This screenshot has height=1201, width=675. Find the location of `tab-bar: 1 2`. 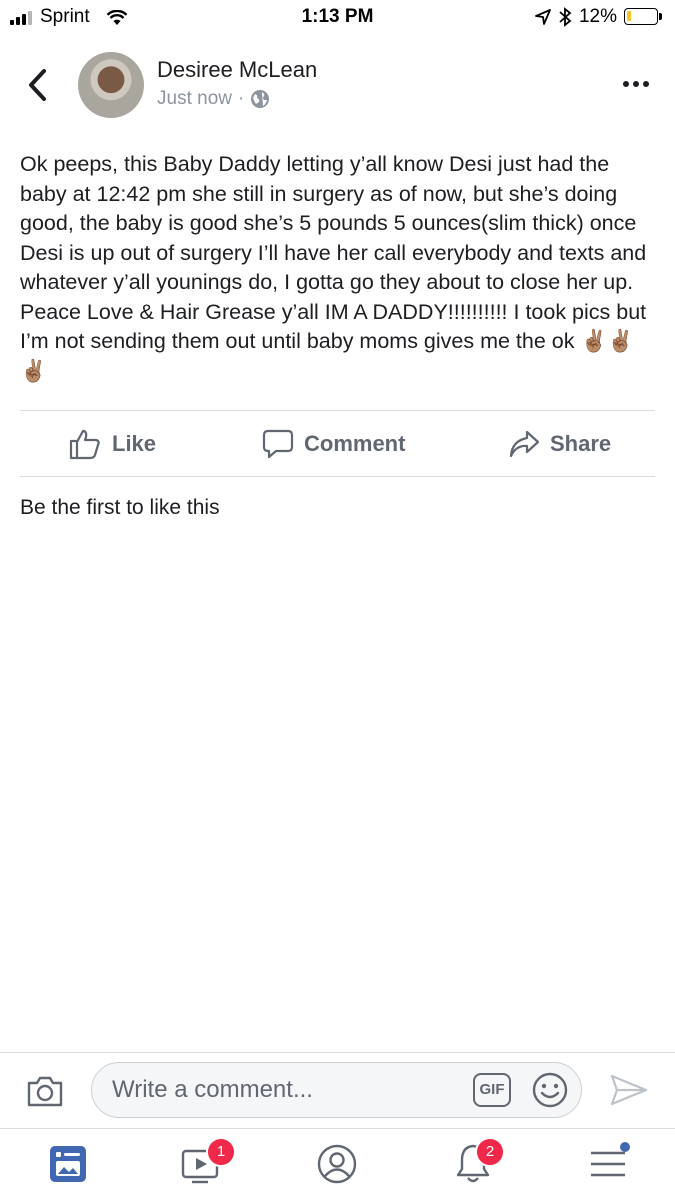

tab-bar: 1 2 is located at coordinates (337, 1164).